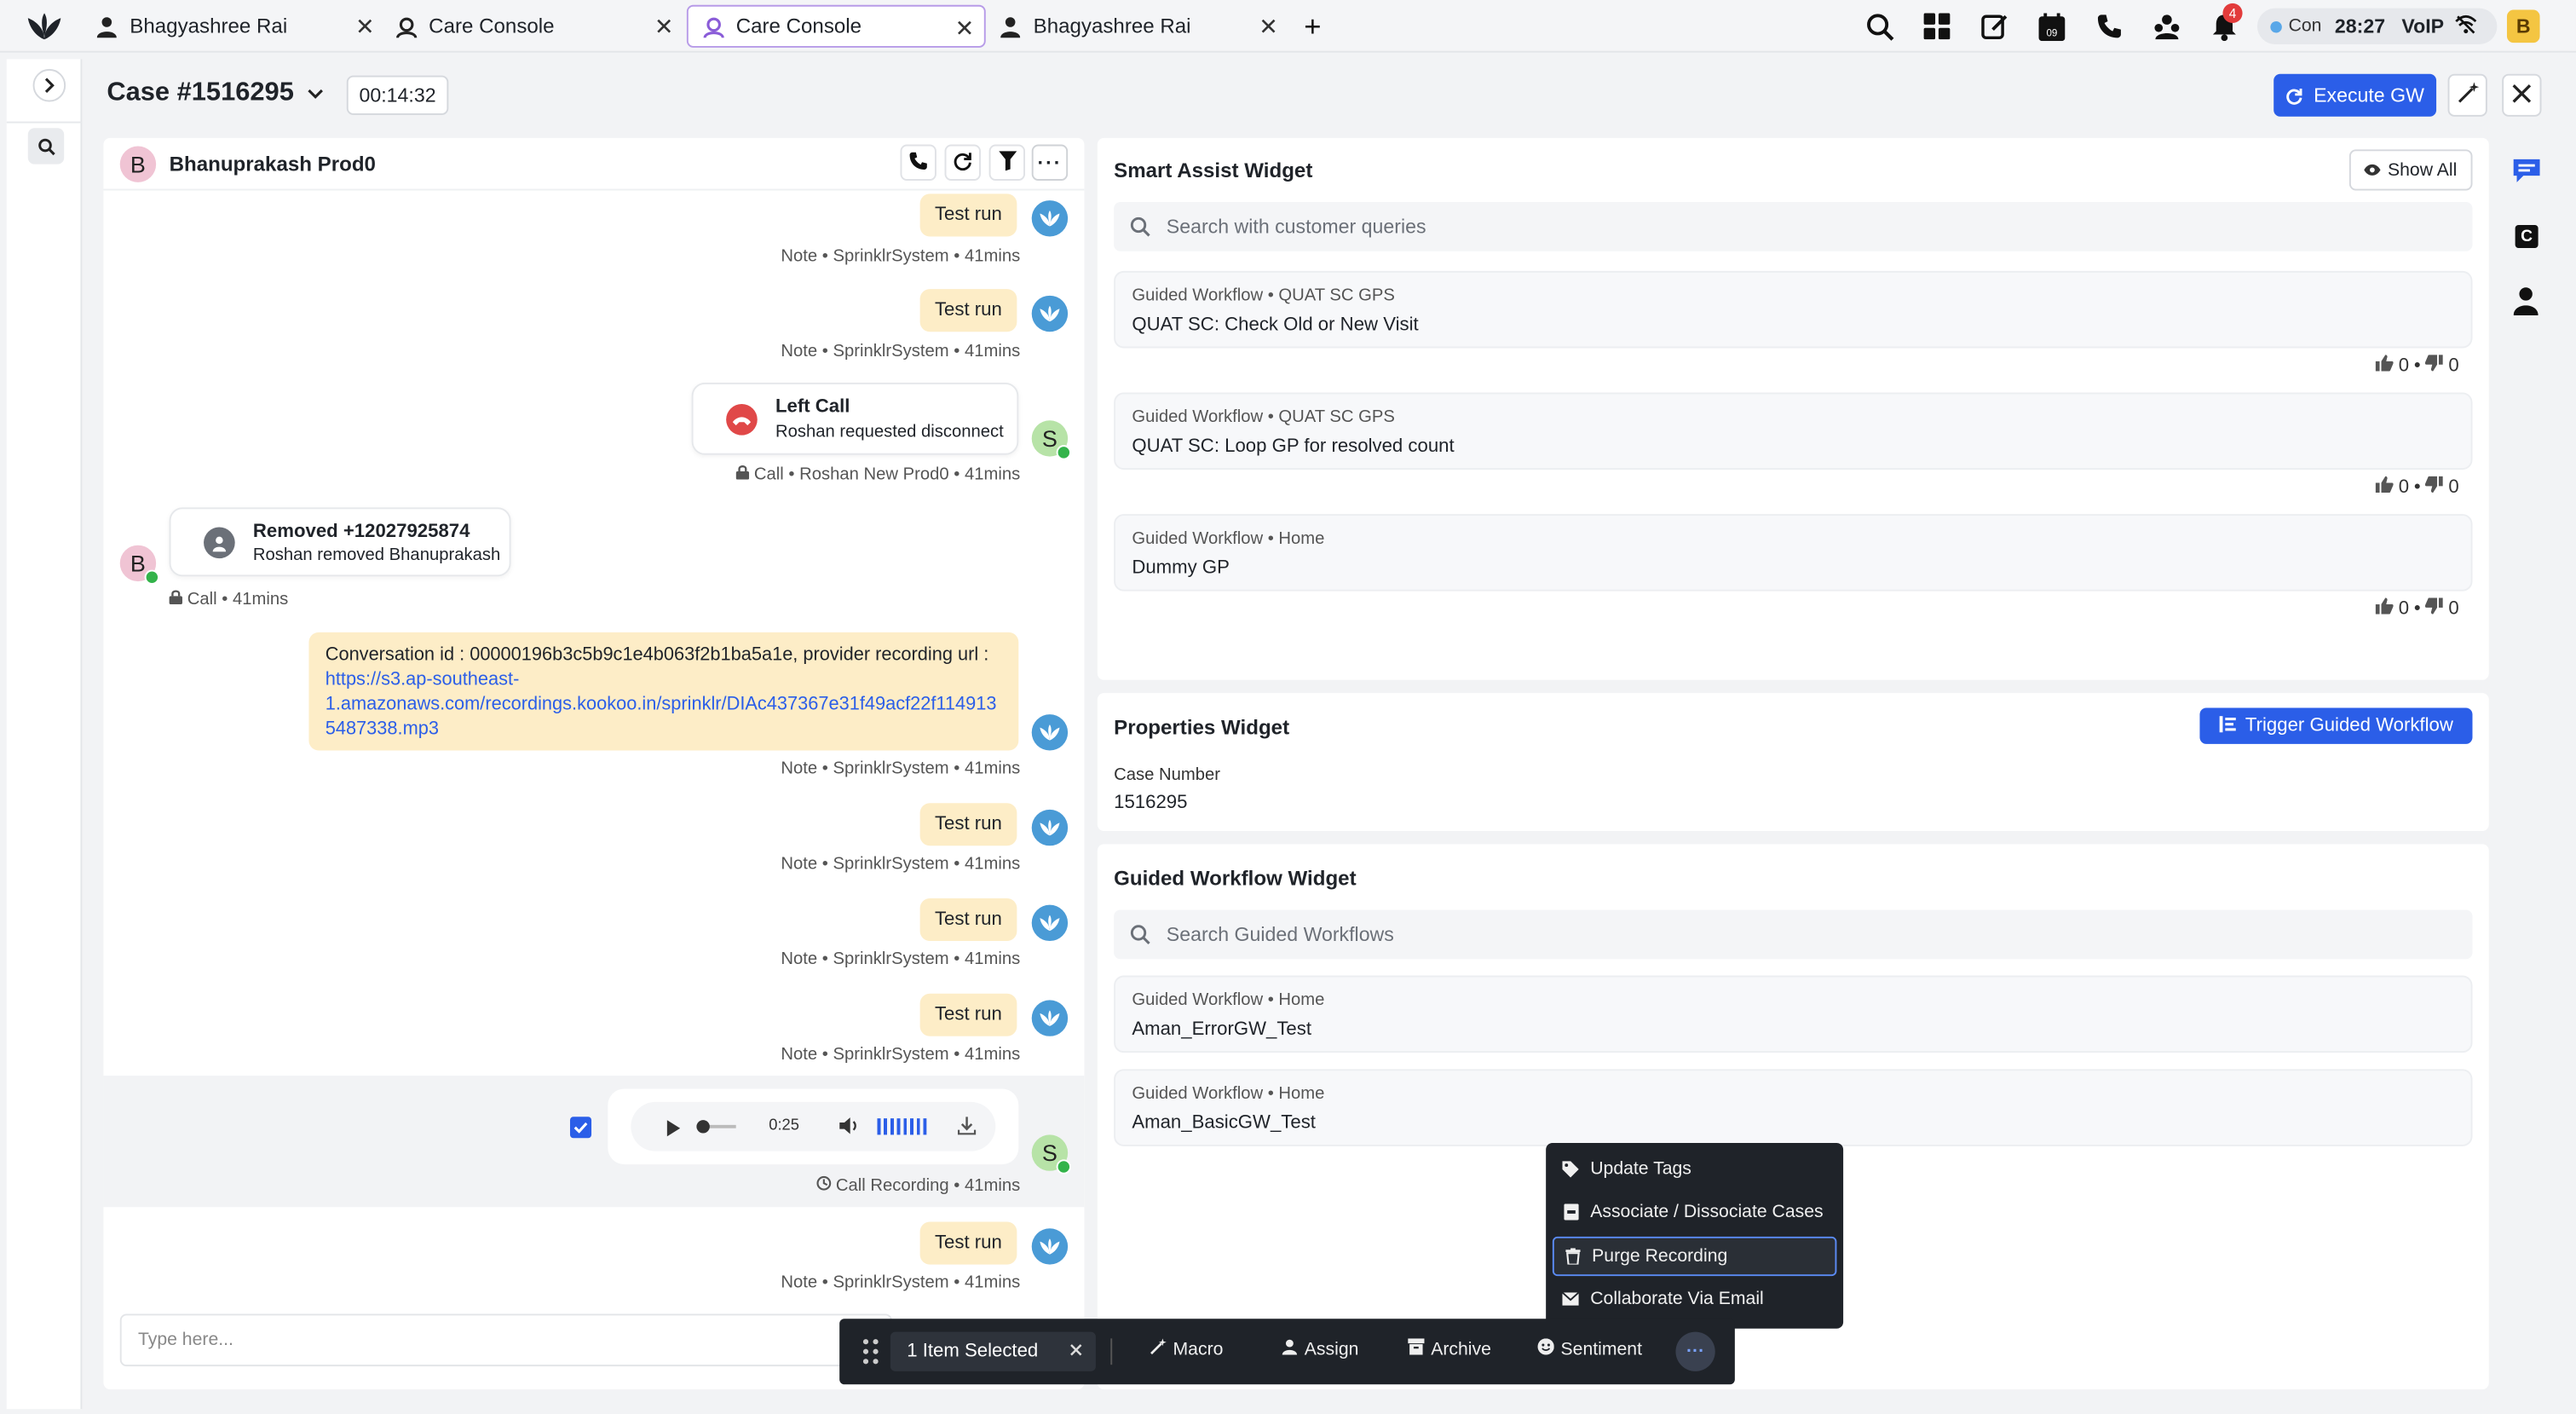 The height and width of the screenshot is (1414, 2576). I want to click on tag-icon, so click(1570, 1169).